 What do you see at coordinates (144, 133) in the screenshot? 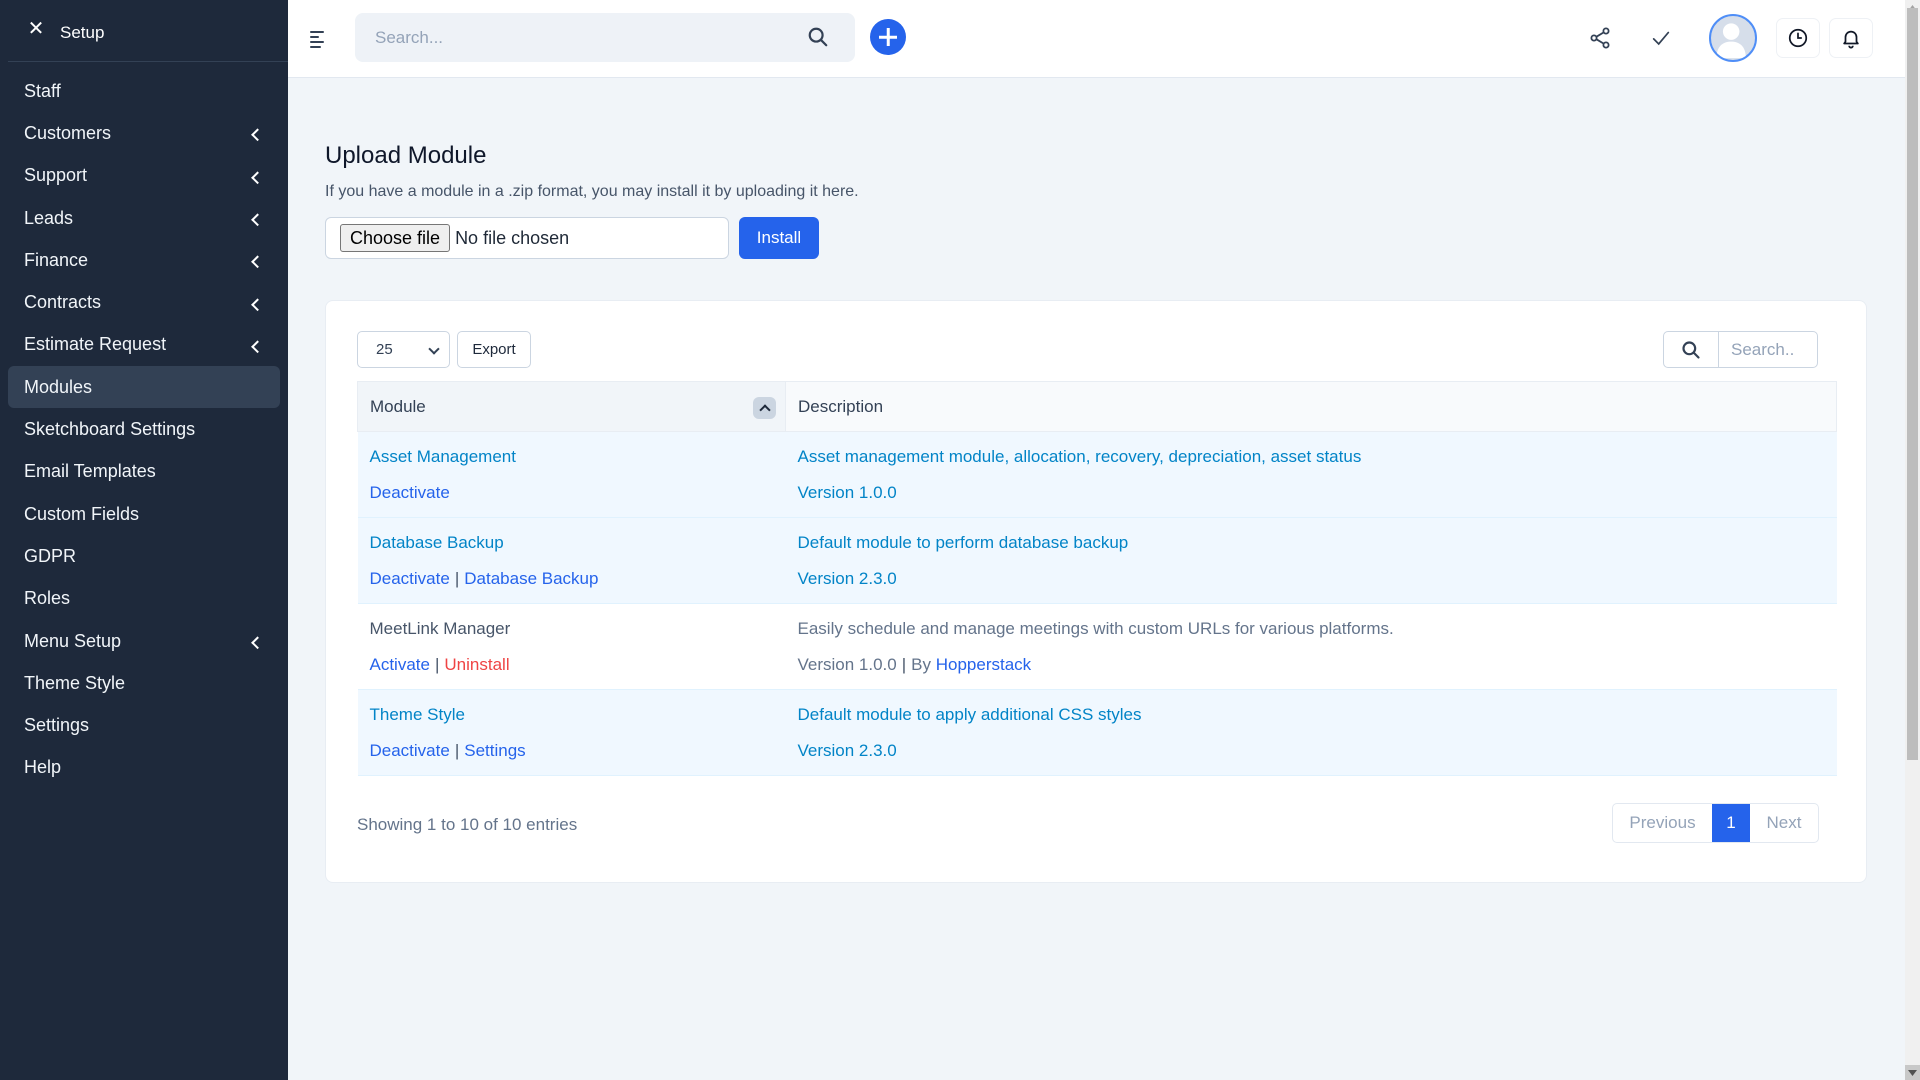
I see `sidebar-item-customers: Customers` at bounding box center [144, 133].